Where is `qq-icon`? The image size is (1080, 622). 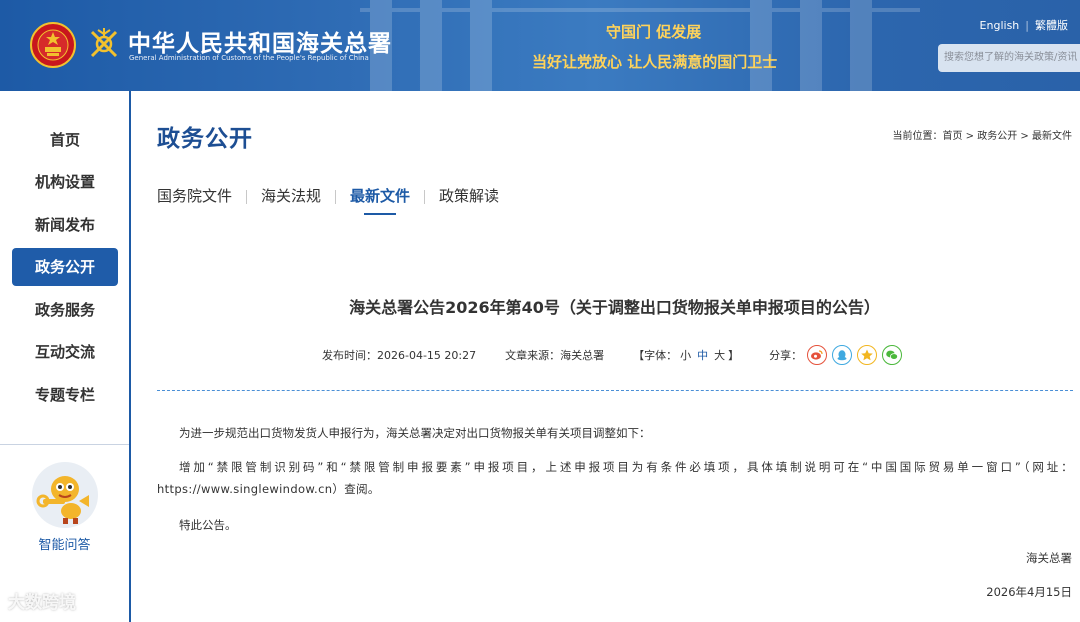
qq-icon is located at coordinates (842, 355).